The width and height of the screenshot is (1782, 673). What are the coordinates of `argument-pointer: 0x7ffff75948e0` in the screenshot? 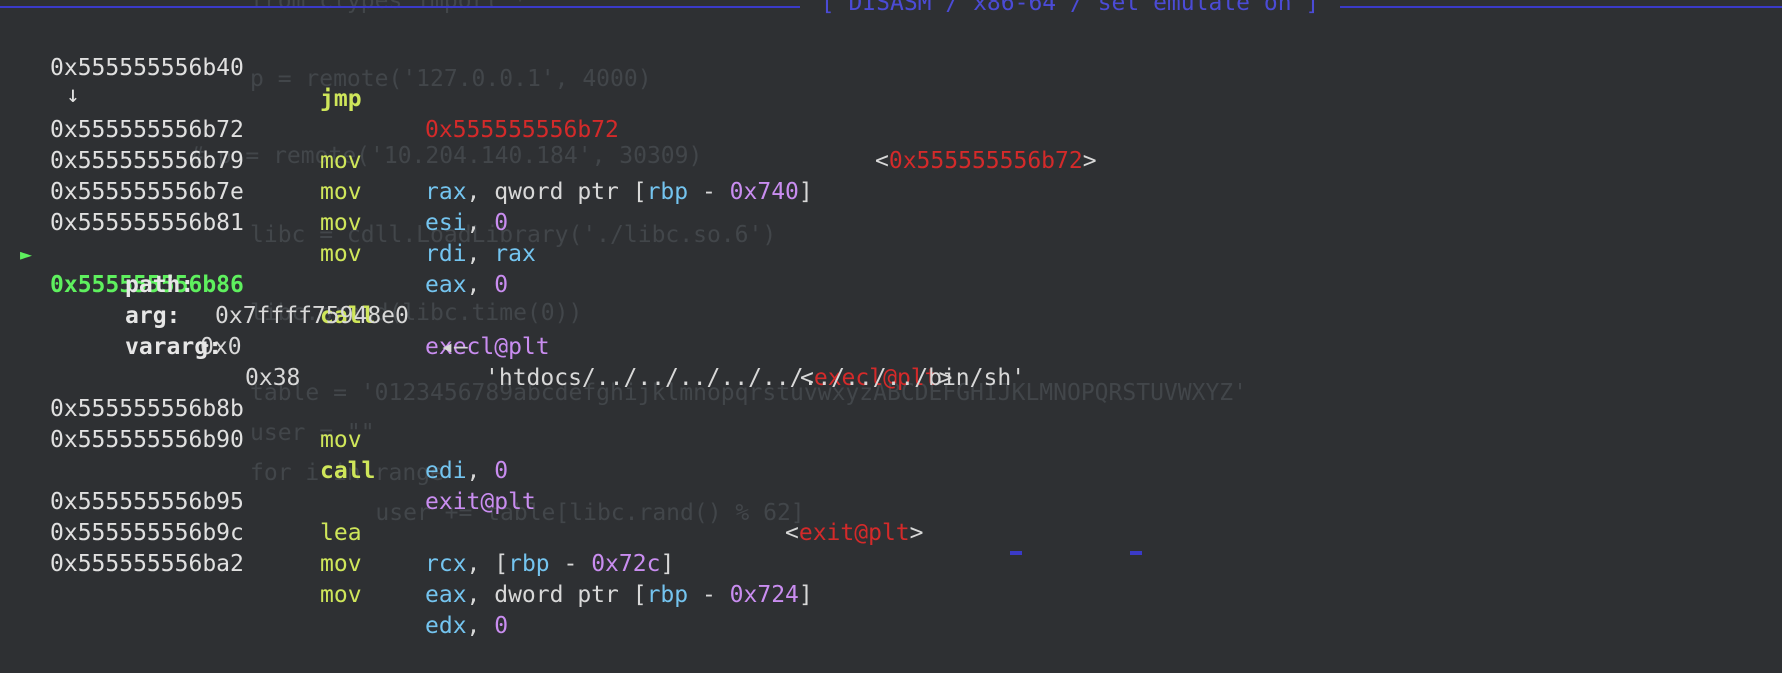 It's located at (312, 316).